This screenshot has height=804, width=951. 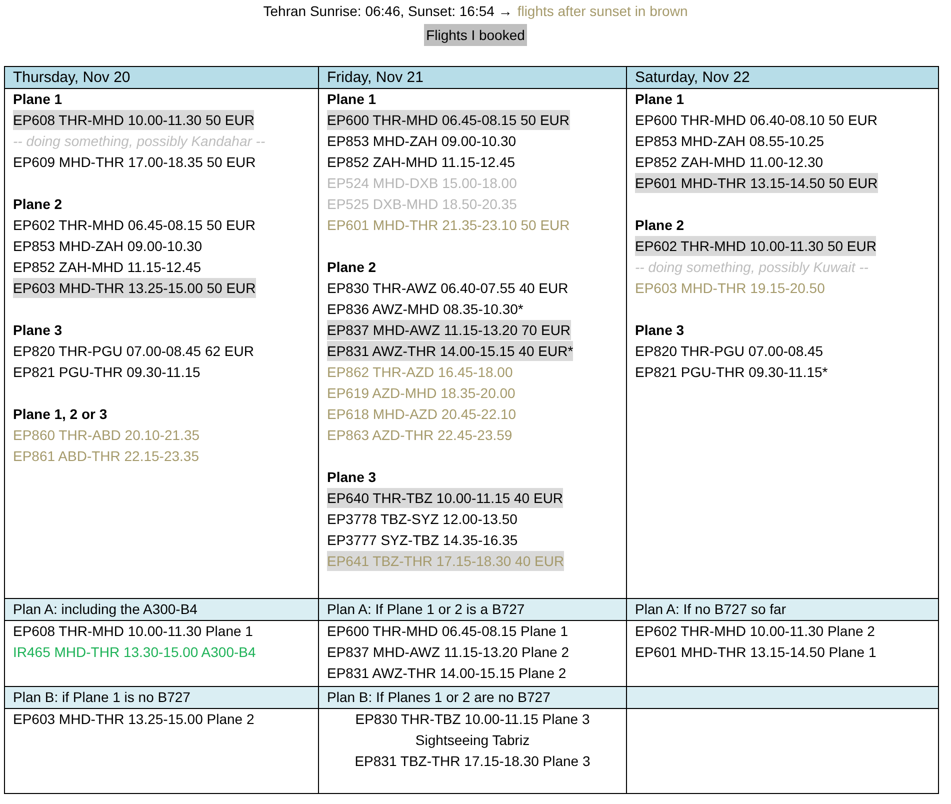 What do you see at coordinates (472, 761) in the screenshot?
I see `plan-entry: EP831 TBZ-THR 17.15-18.30 Plane 3` at bounding box center [472, 761].